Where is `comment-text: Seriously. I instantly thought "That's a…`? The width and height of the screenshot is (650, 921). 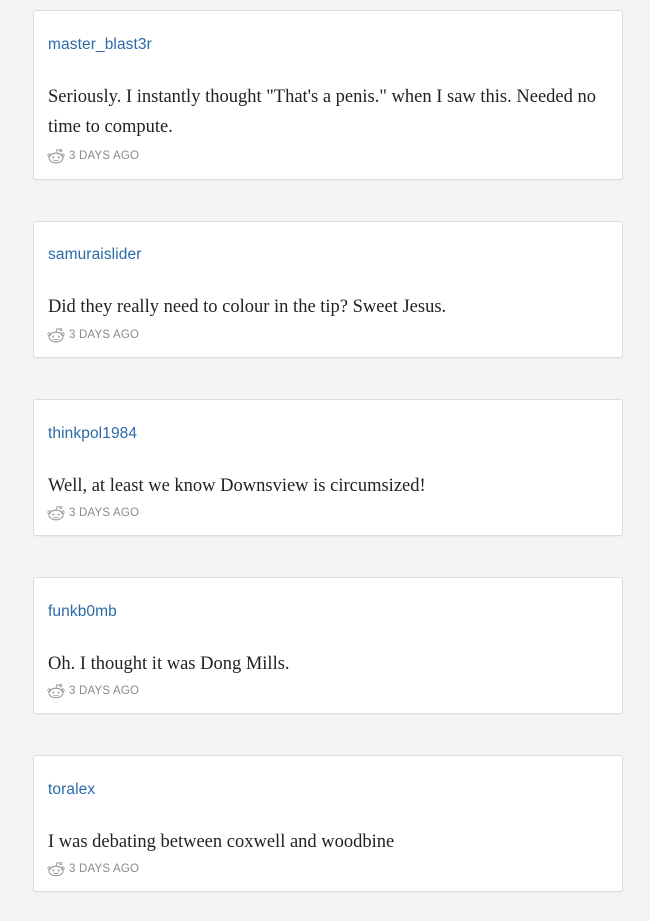 comment-text: Seriously. I instantly thought "That's a… is located at coordinates (322, 112).